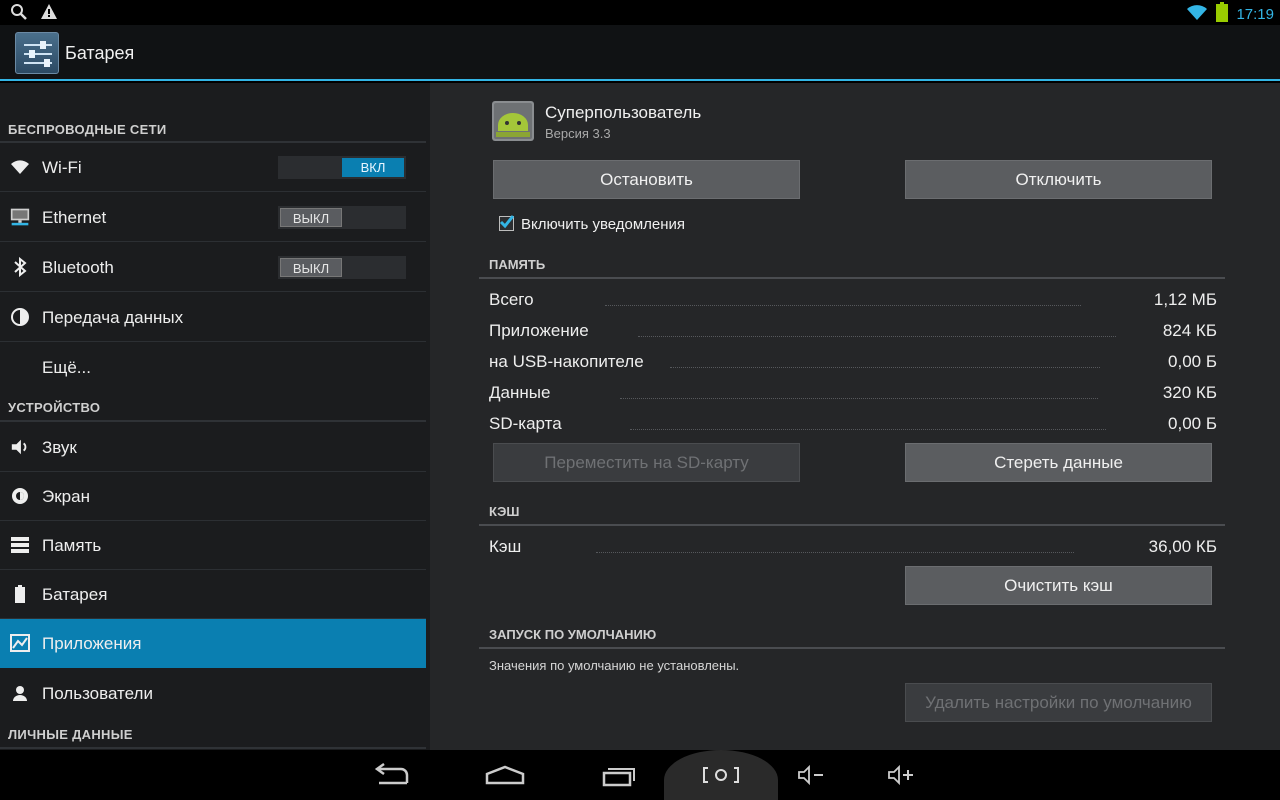  Describe the element at coordinates (373, 167) in the screenshot. I see `toggle-knob: ВКЛ` at that location.